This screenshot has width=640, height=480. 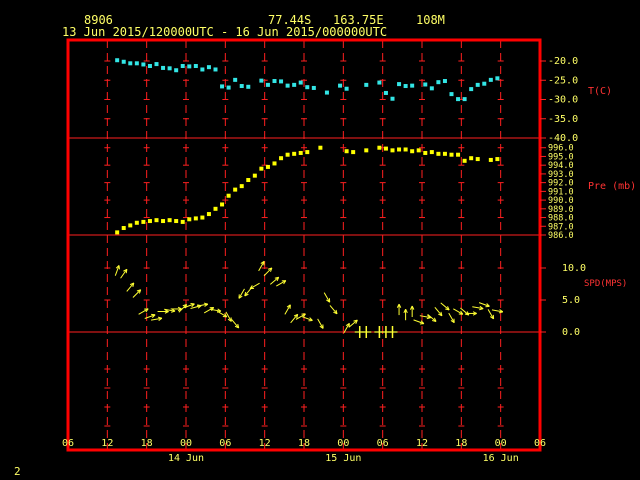 What do you see at coordinates (186, 443) in the screenshot?
I see `x-tick-label: 00` at bounding box center [186, 443].